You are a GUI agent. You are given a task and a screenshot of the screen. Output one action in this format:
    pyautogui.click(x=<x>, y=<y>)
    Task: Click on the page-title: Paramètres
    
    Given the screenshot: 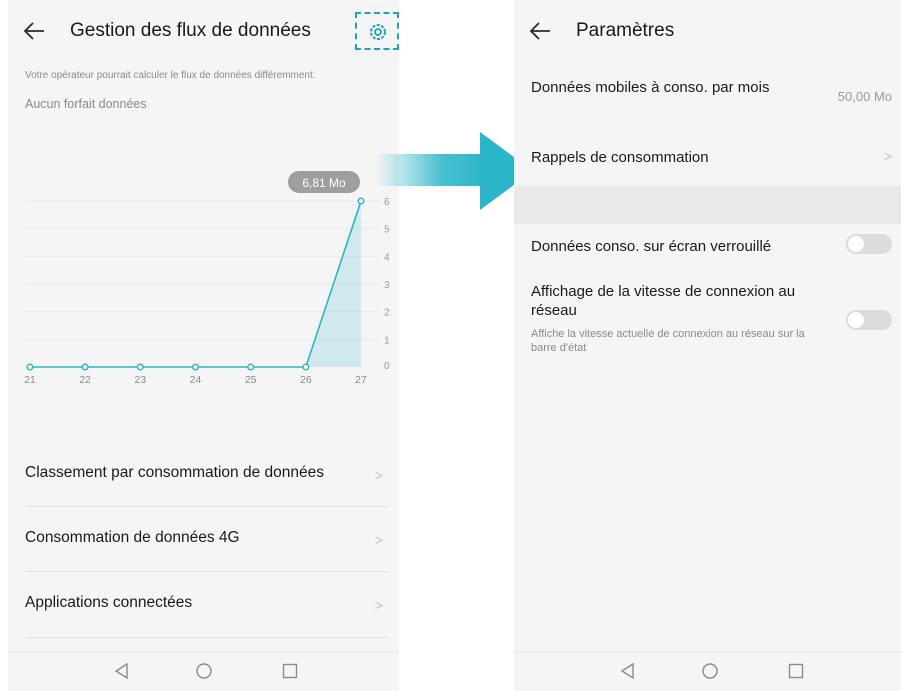 What is the action you would take?
    pyautogui.click(x=625, y=30)
    